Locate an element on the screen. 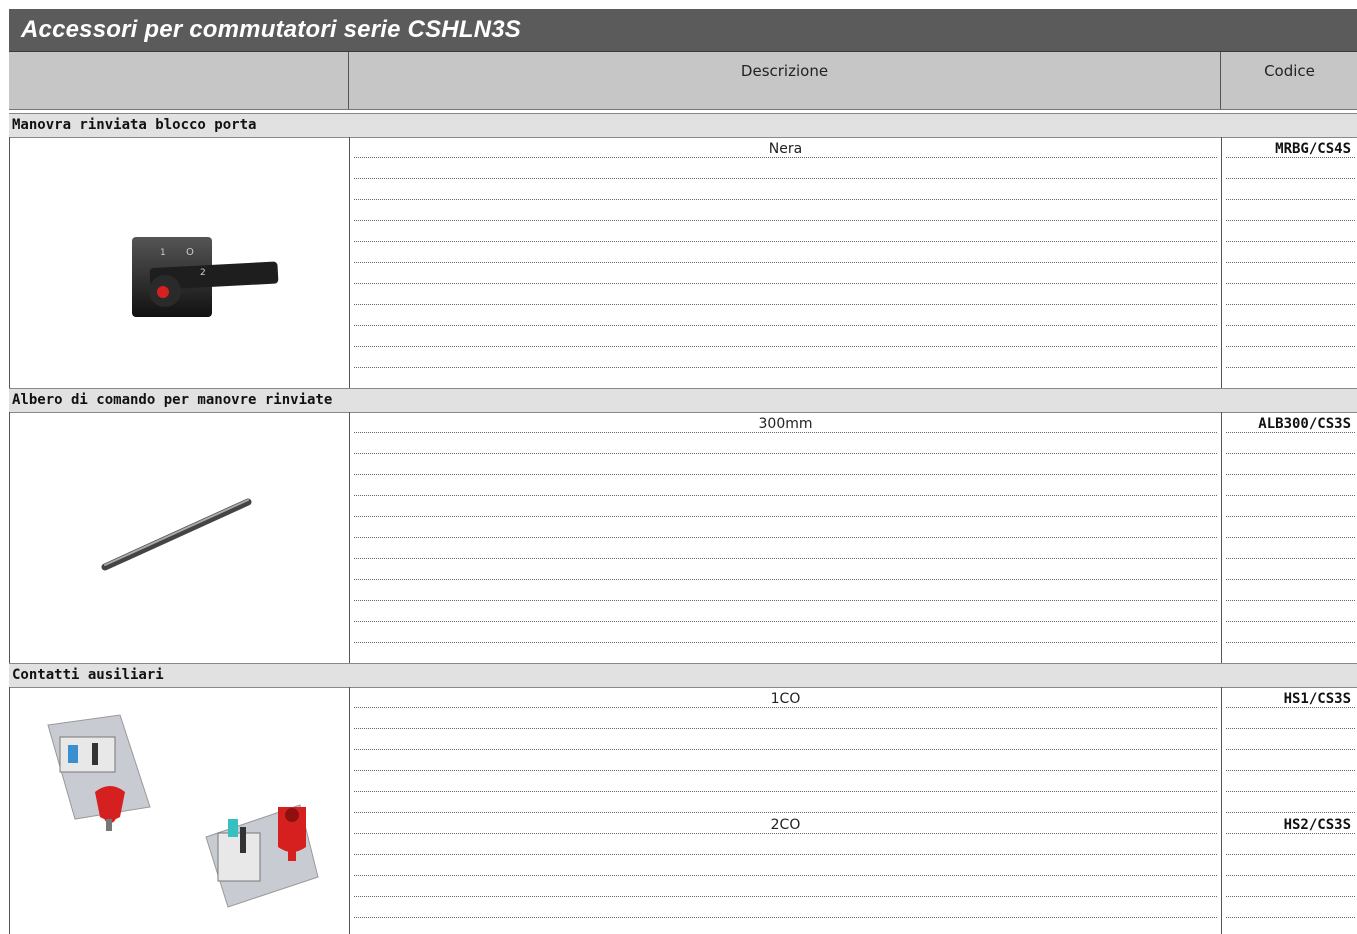  image-cell: 1 O 2 is located at coordinates (179, 263).